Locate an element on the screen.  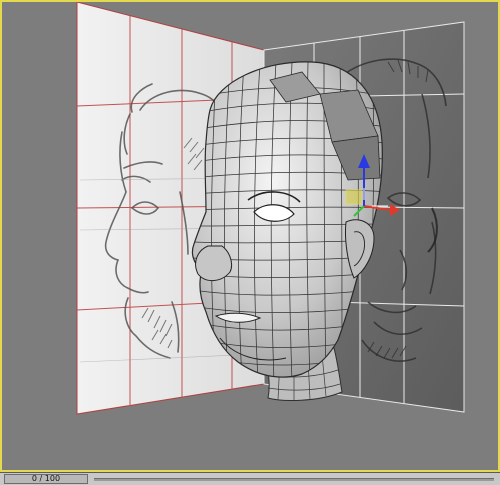
frame-counter: 0 / 100 is located at coordinates (46, 479).